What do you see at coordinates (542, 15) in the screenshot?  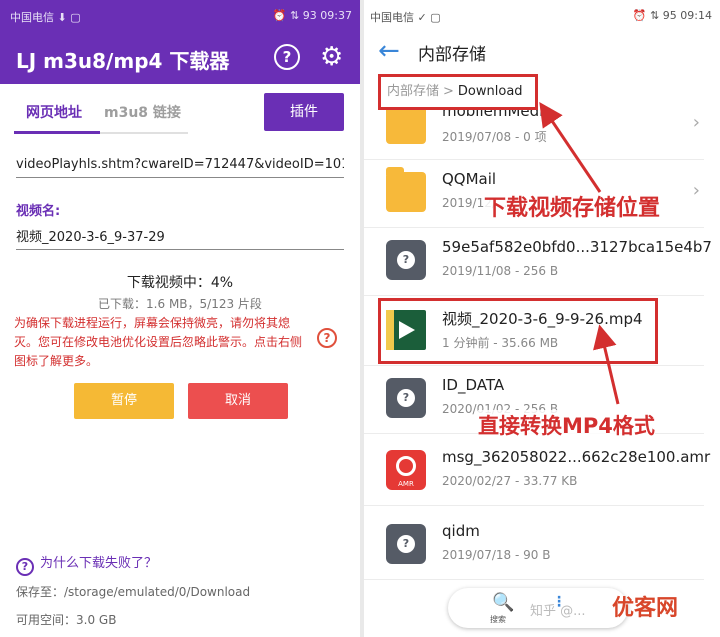 I see `status-bar: 中国电信 ✓ ▢ ⏰ ⇅ 95 09:14` at bounding box center [542, 15].